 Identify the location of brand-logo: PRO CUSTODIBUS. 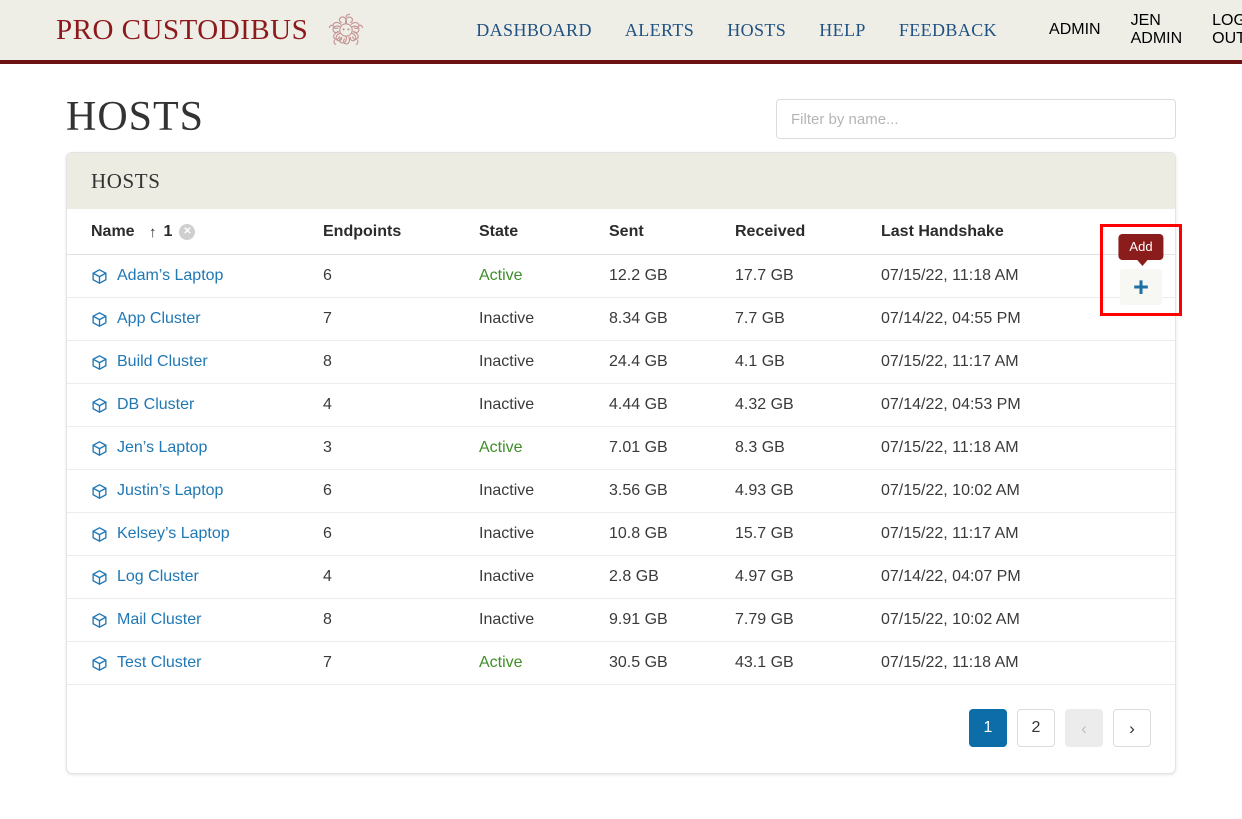
(213, 30).